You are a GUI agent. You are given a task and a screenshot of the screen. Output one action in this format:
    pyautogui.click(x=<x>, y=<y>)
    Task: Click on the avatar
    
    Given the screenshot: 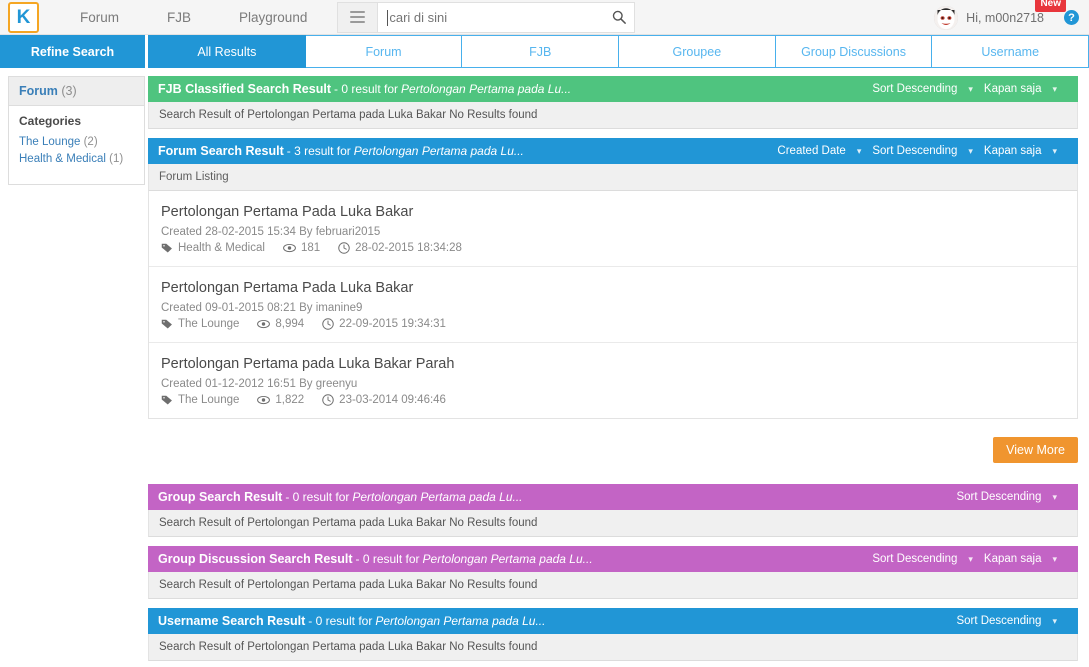 What is the action you would take?
    pyautogui.click(x=946, y=17)
    